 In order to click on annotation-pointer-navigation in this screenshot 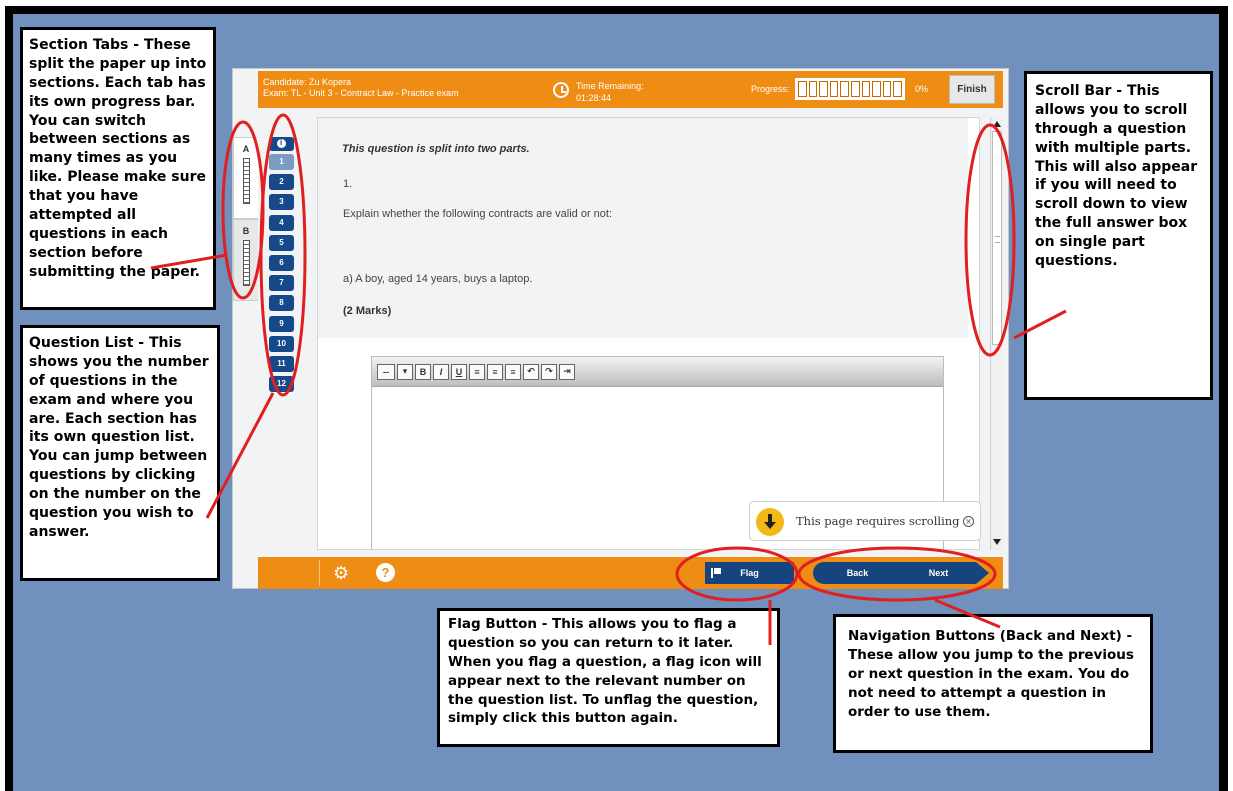, I will do `click(967, 613)`.